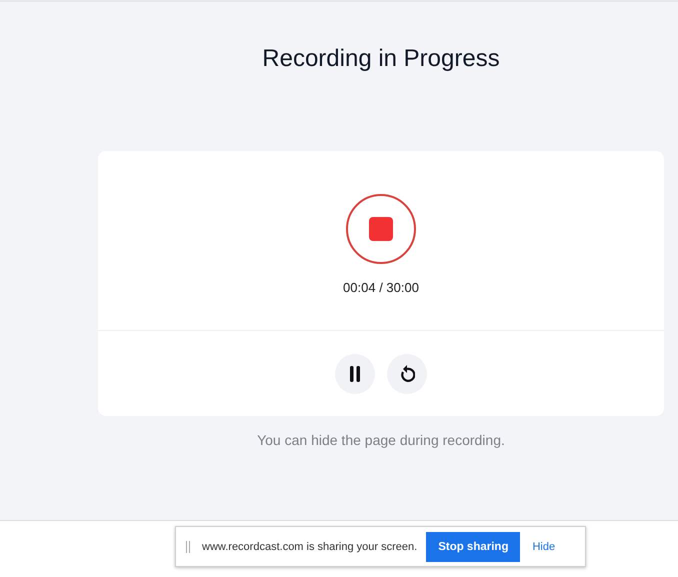 This screenshot has width=678, height=577. I want to click on pause-icon, so click(355, 374).